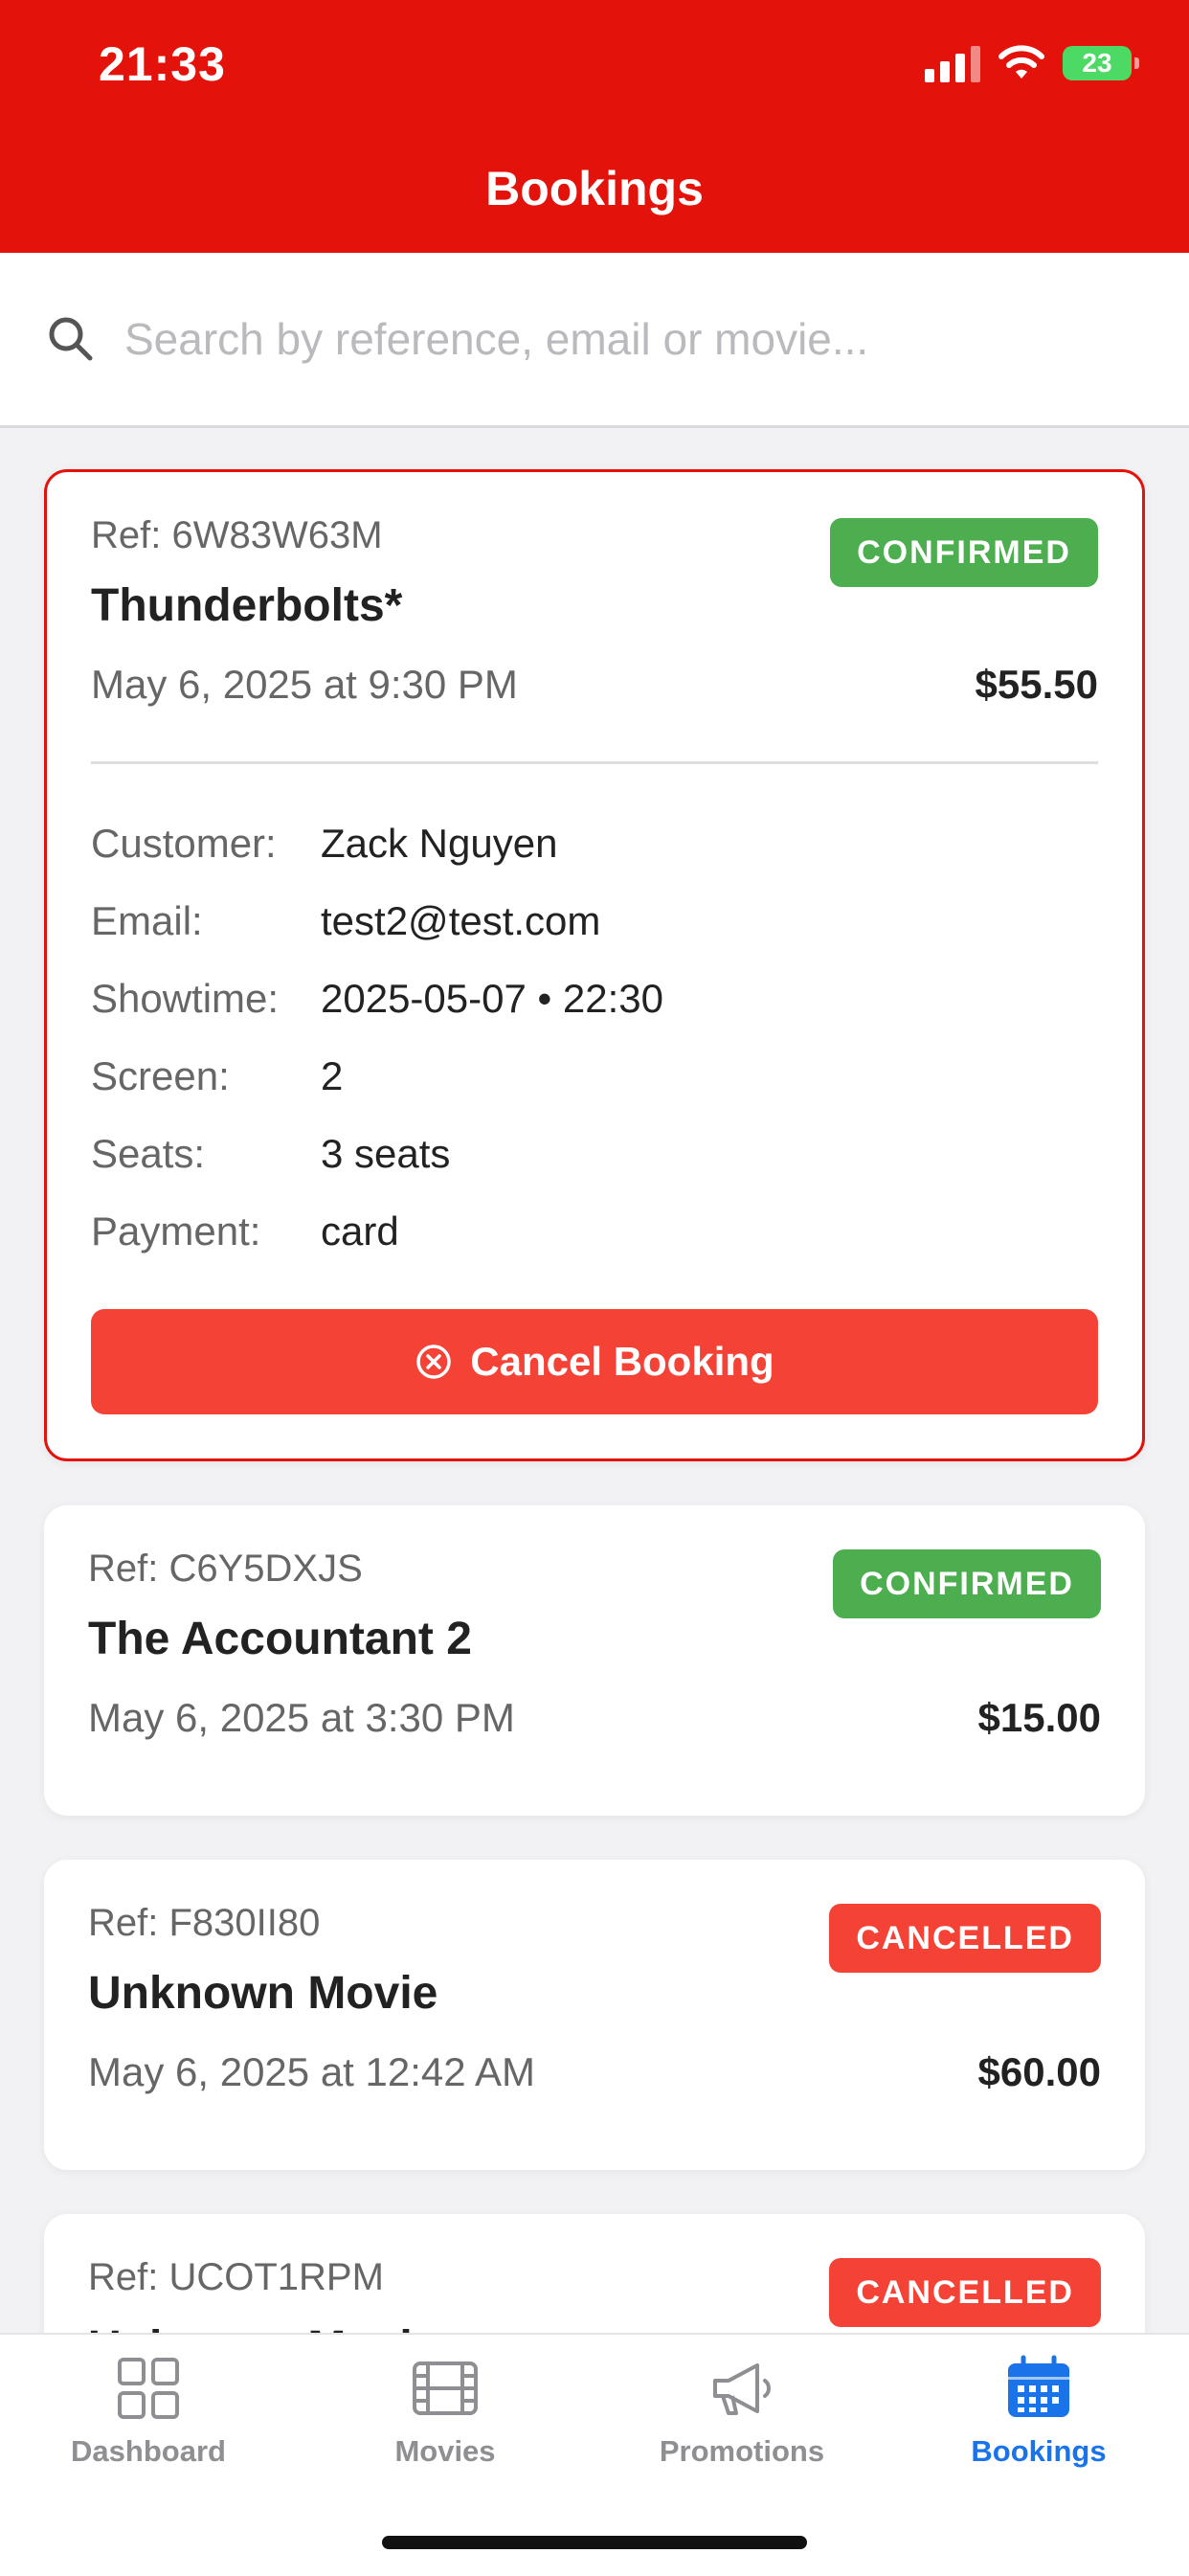 This screenshot has width=1189, height=2576. Describe the element at coordinates (204, 1923) in the screenshot. I see `booking-ref: Ref: F830II80` at that location.